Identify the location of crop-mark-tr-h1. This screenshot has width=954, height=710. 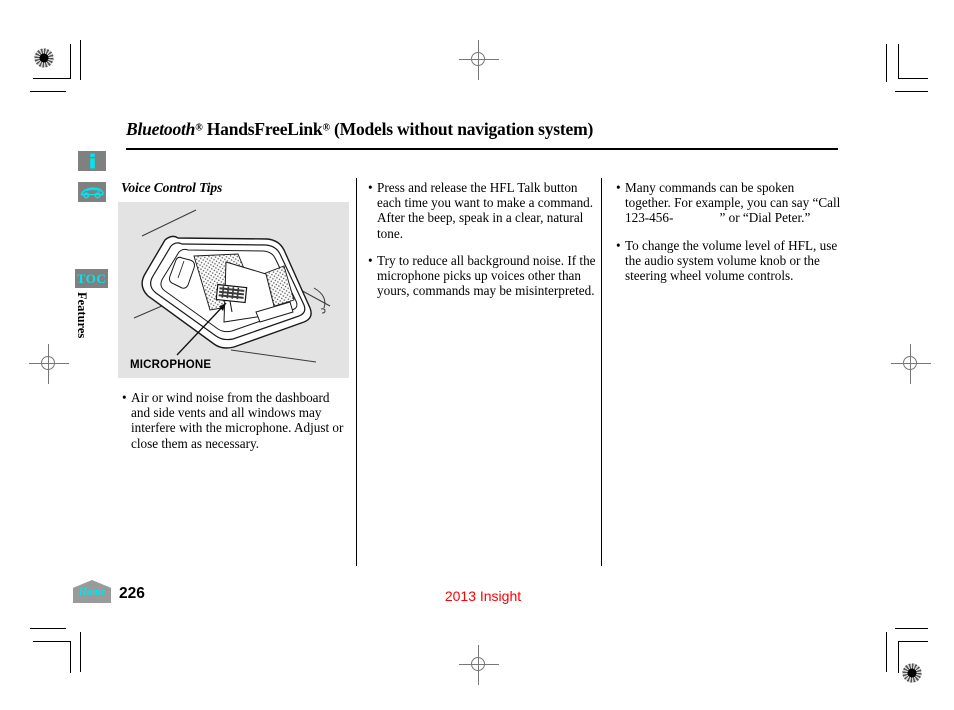
(913, 78).